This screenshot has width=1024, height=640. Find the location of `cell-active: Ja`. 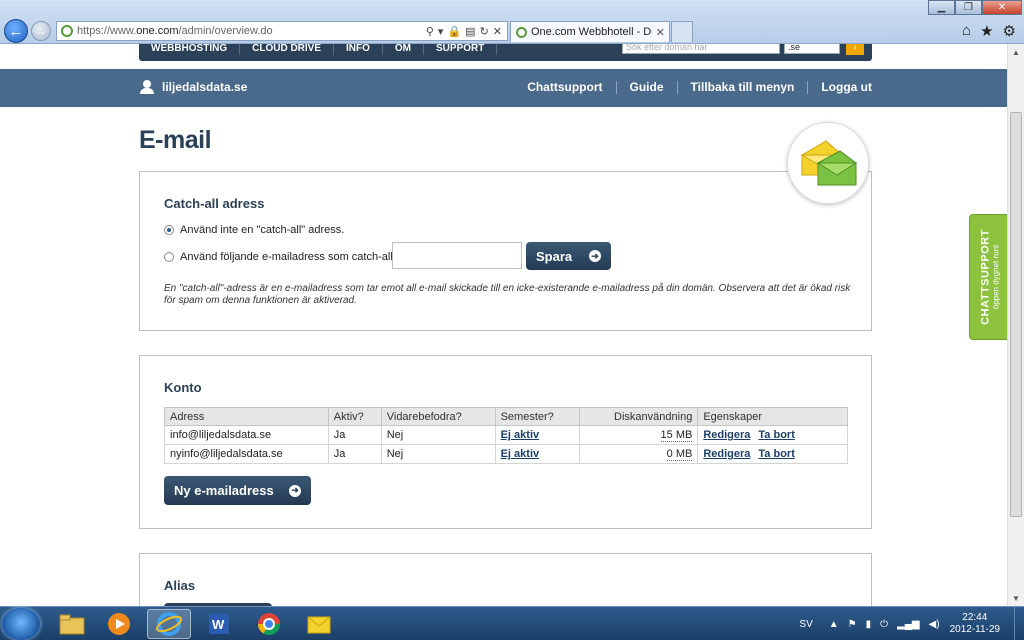

cell-active: Ja is located at coordinates (354, 454).